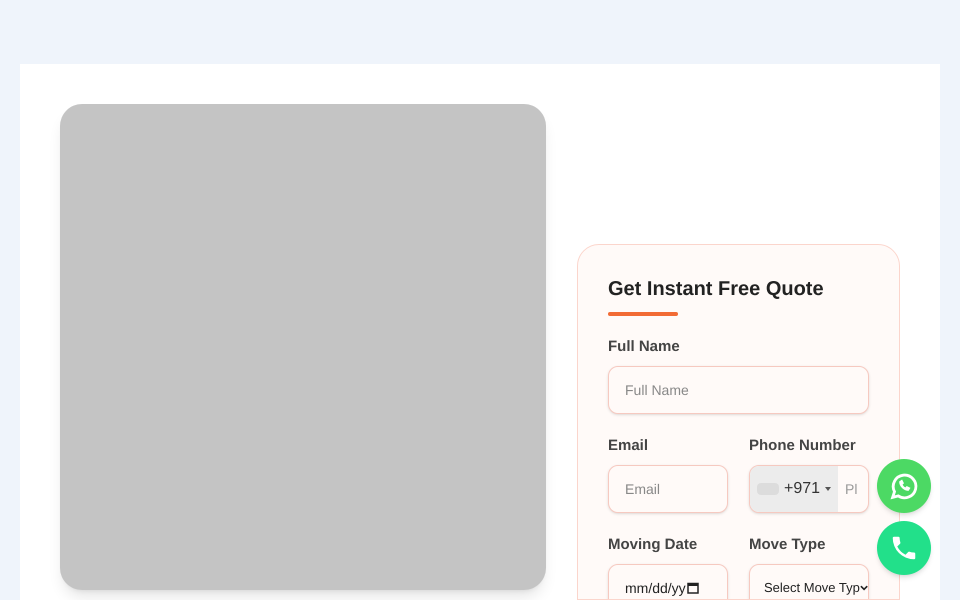 The height and width of the screenshot is (600, 960). What do you see at coordinates (864, 588) in the screenshot?
I see `chevron-down-icon` at bounding box center [864, 588].